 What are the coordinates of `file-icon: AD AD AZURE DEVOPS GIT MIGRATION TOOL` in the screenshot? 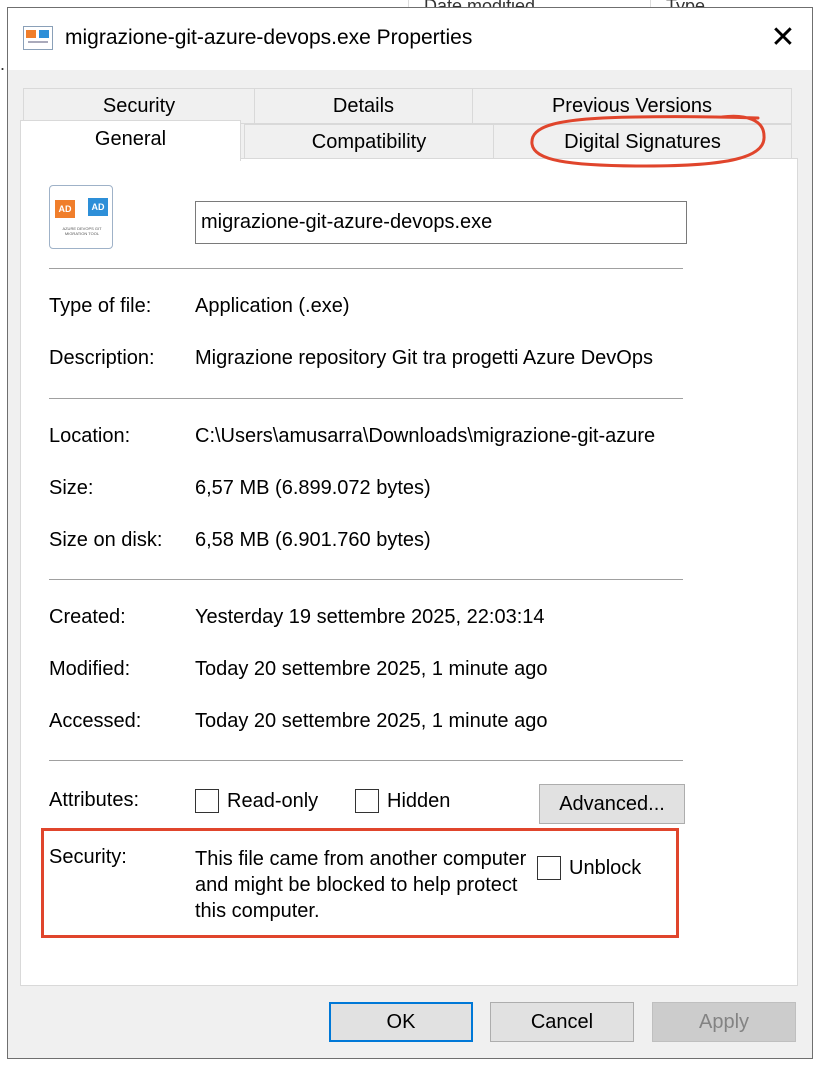 It's located at (81, 217).